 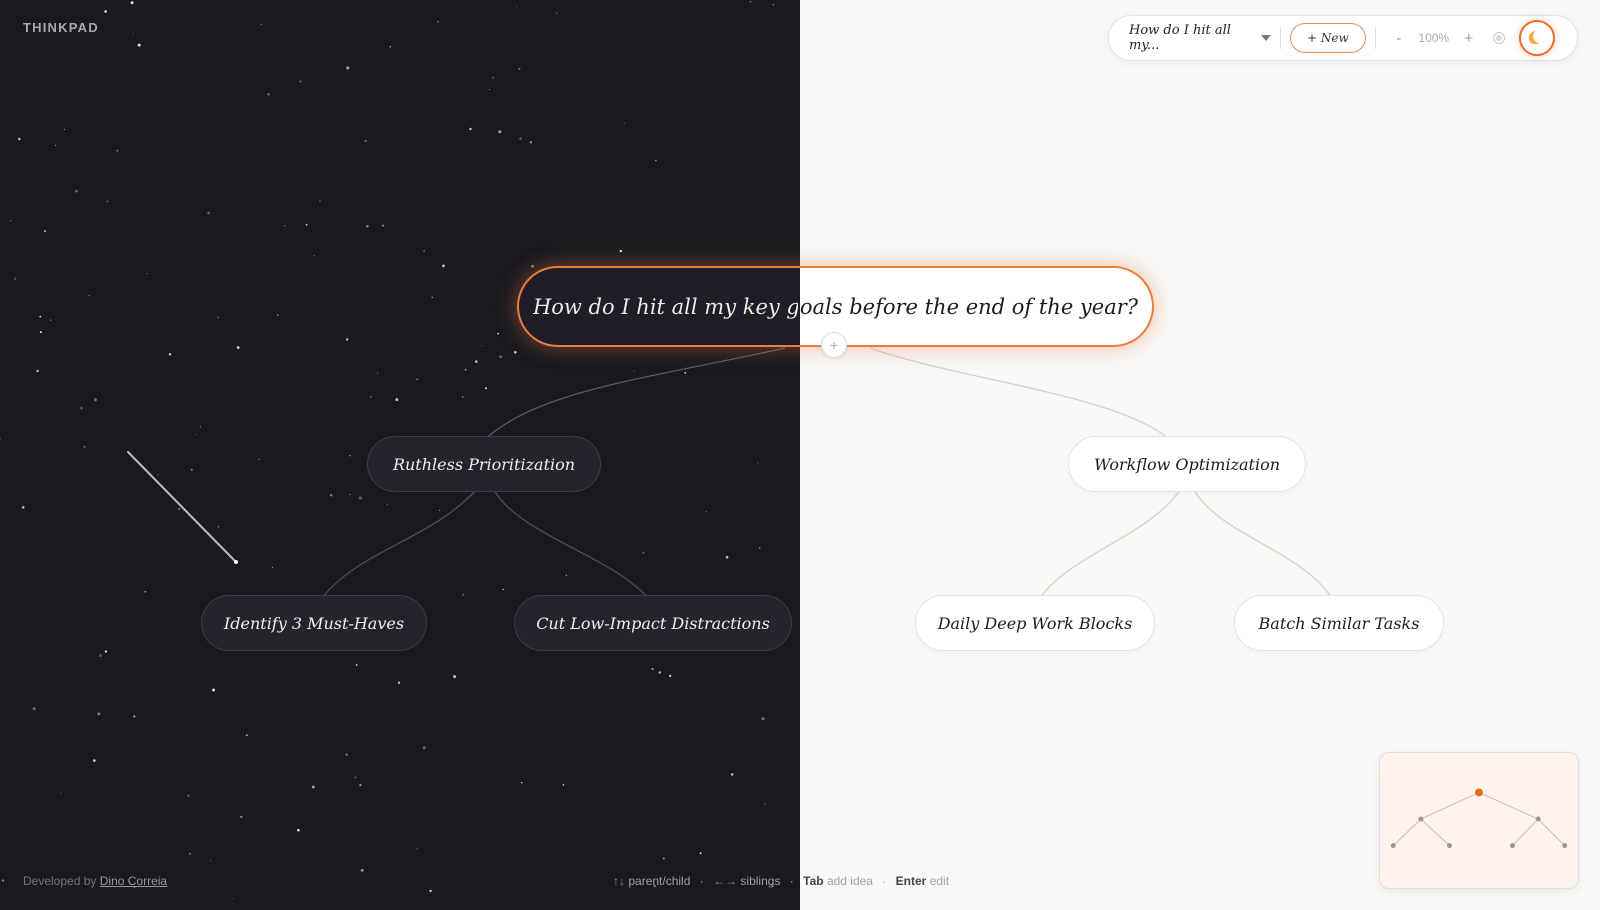 I want to click on hint-keys: Tab, so click(x=813, y=881).